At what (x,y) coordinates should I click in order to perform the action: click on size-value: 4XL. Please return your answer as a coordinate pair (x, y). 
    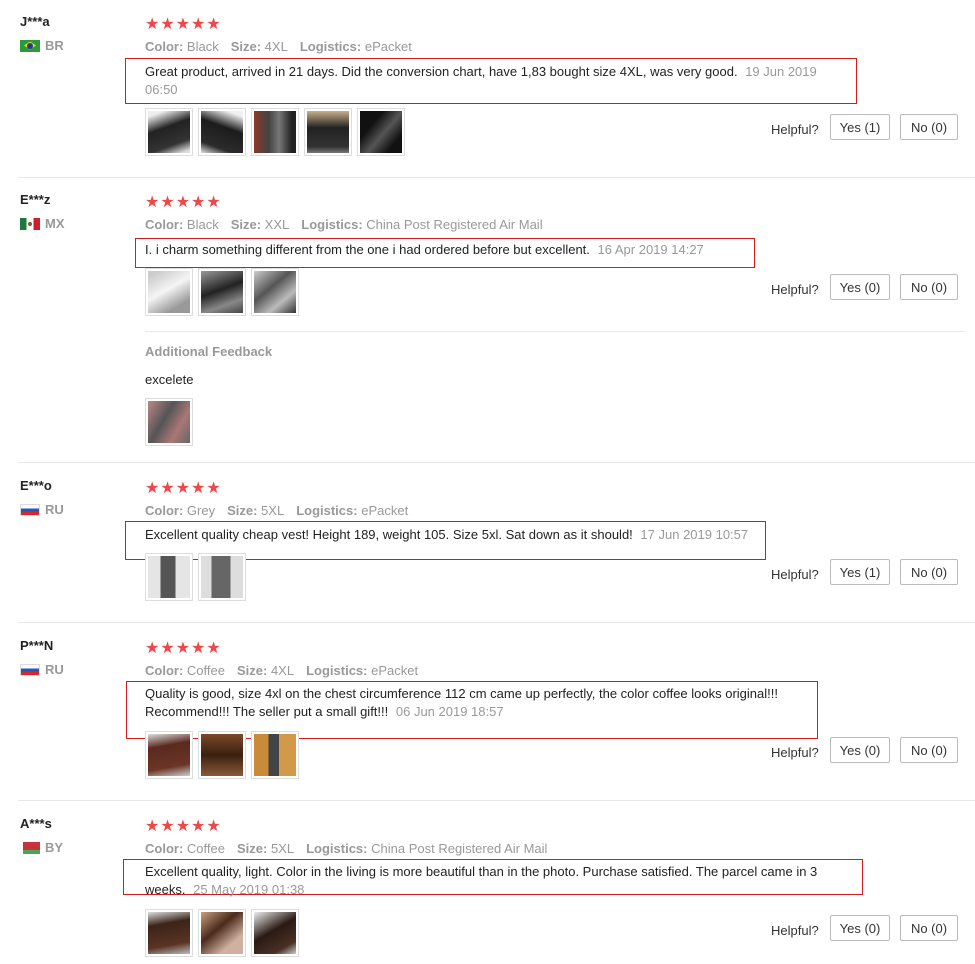
    Looking at the image, I should click on (276, 46).